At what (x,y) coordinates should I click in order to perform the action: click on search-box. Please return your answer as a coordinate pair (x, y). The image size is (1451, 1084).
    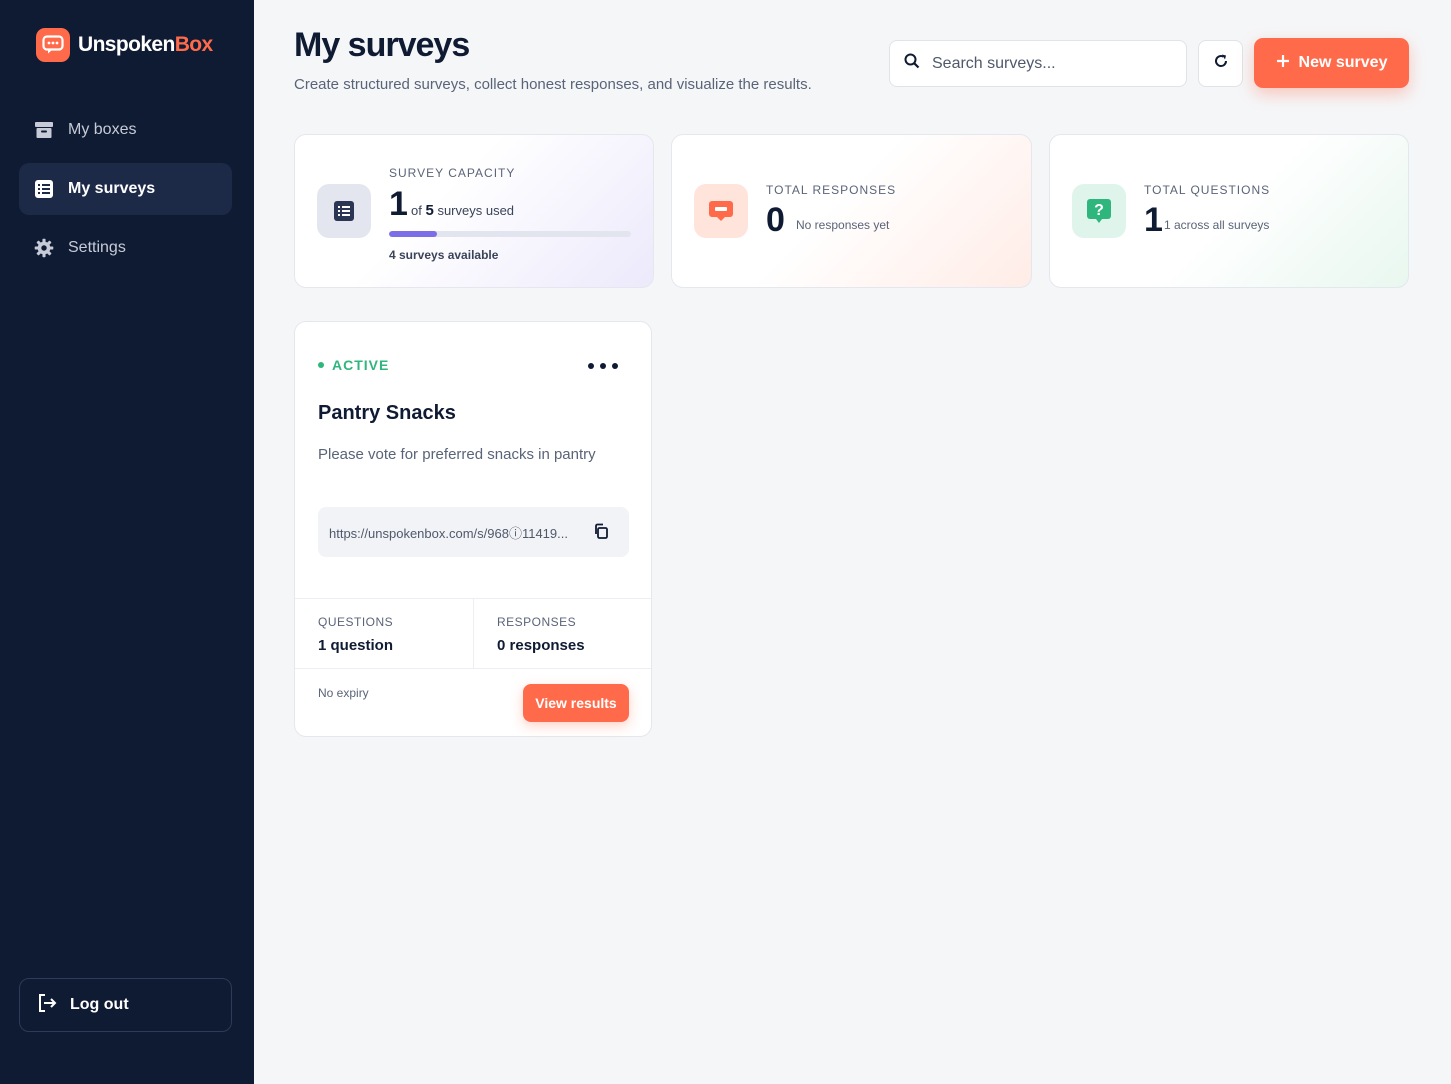
    Looking at the image, I should click on (1038, 63).